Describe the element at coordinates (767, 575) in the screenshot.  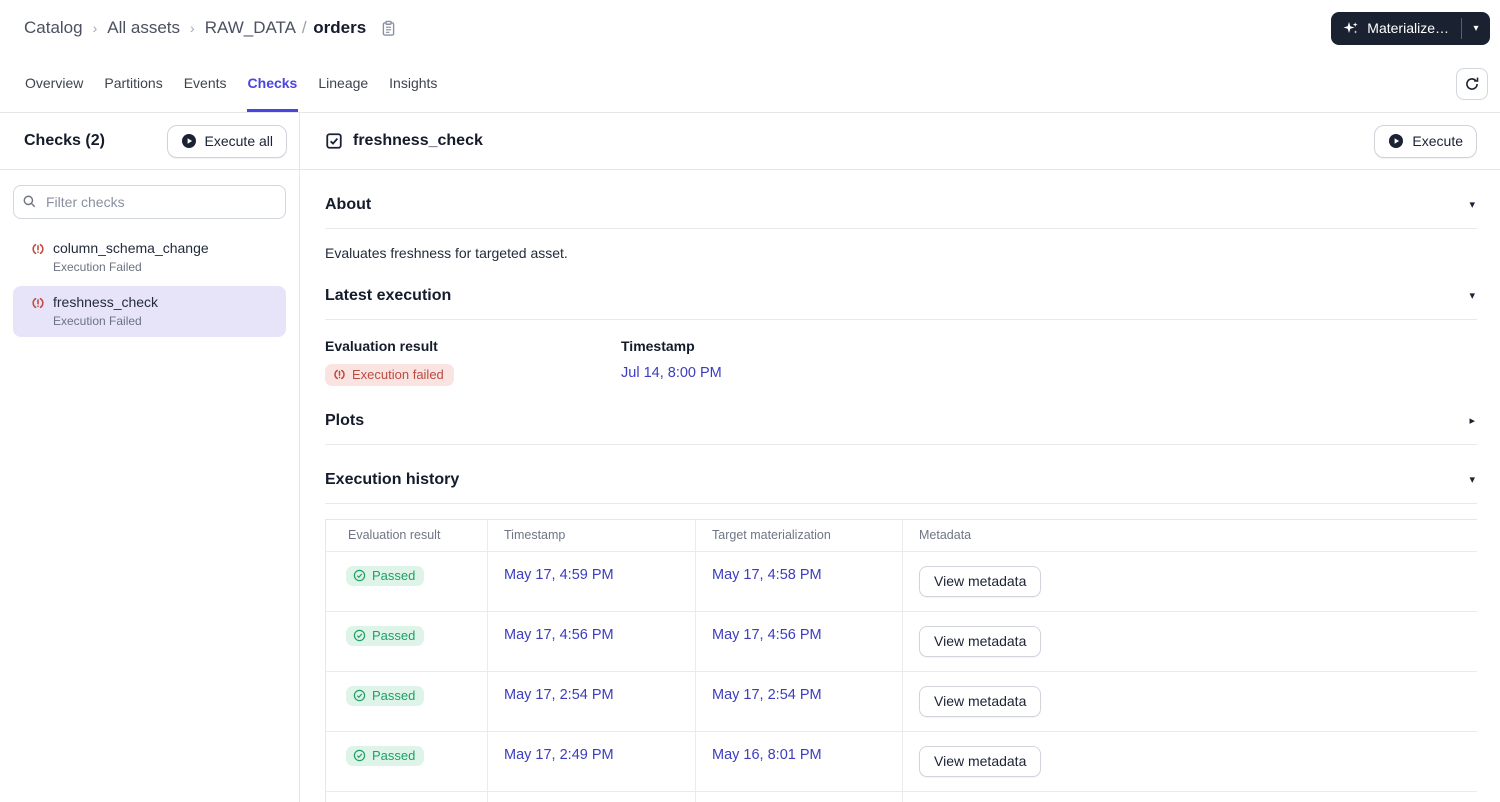
I see `target-materialization-link: May 17, 4:58 PM` at that location.